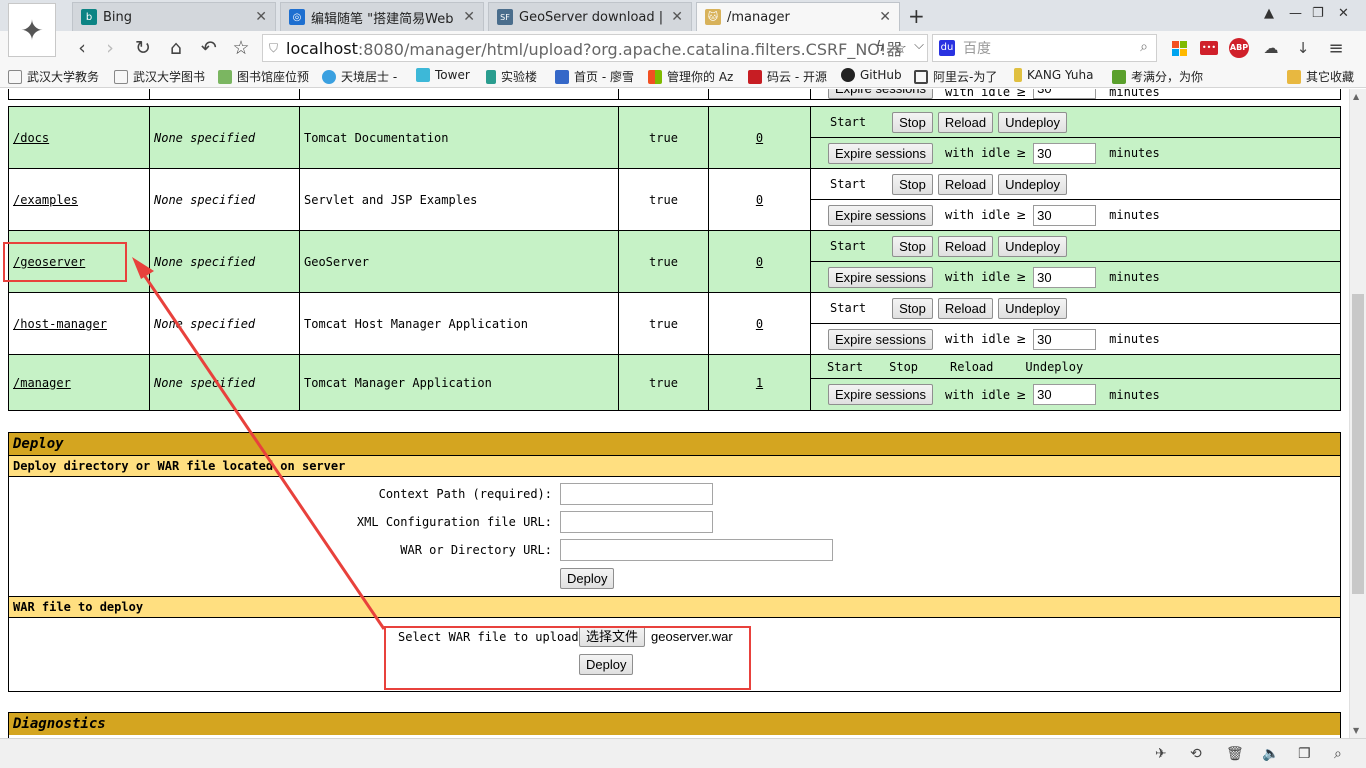 This screenshot has width=1366, height=768. What do you see at coordinates (1338, 754) in the screenshot?
I see `zoom-icon: ⌕` at bounding box center [1338, 754].